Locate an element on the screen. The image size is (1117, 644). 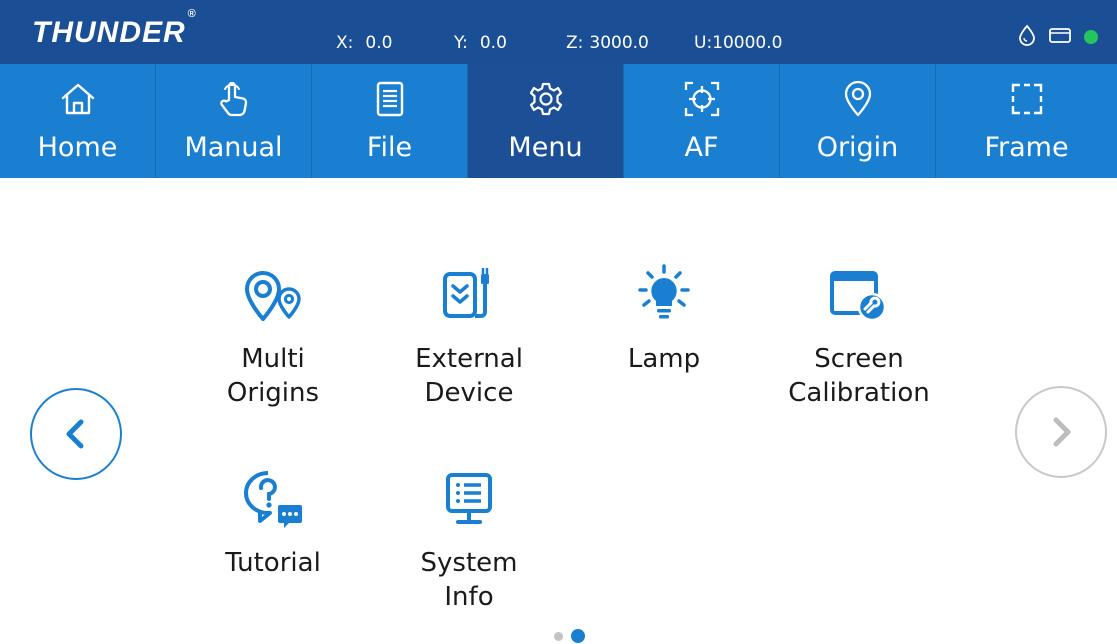
brand-logo: THUNDER® is located at coordinates (114, 29).